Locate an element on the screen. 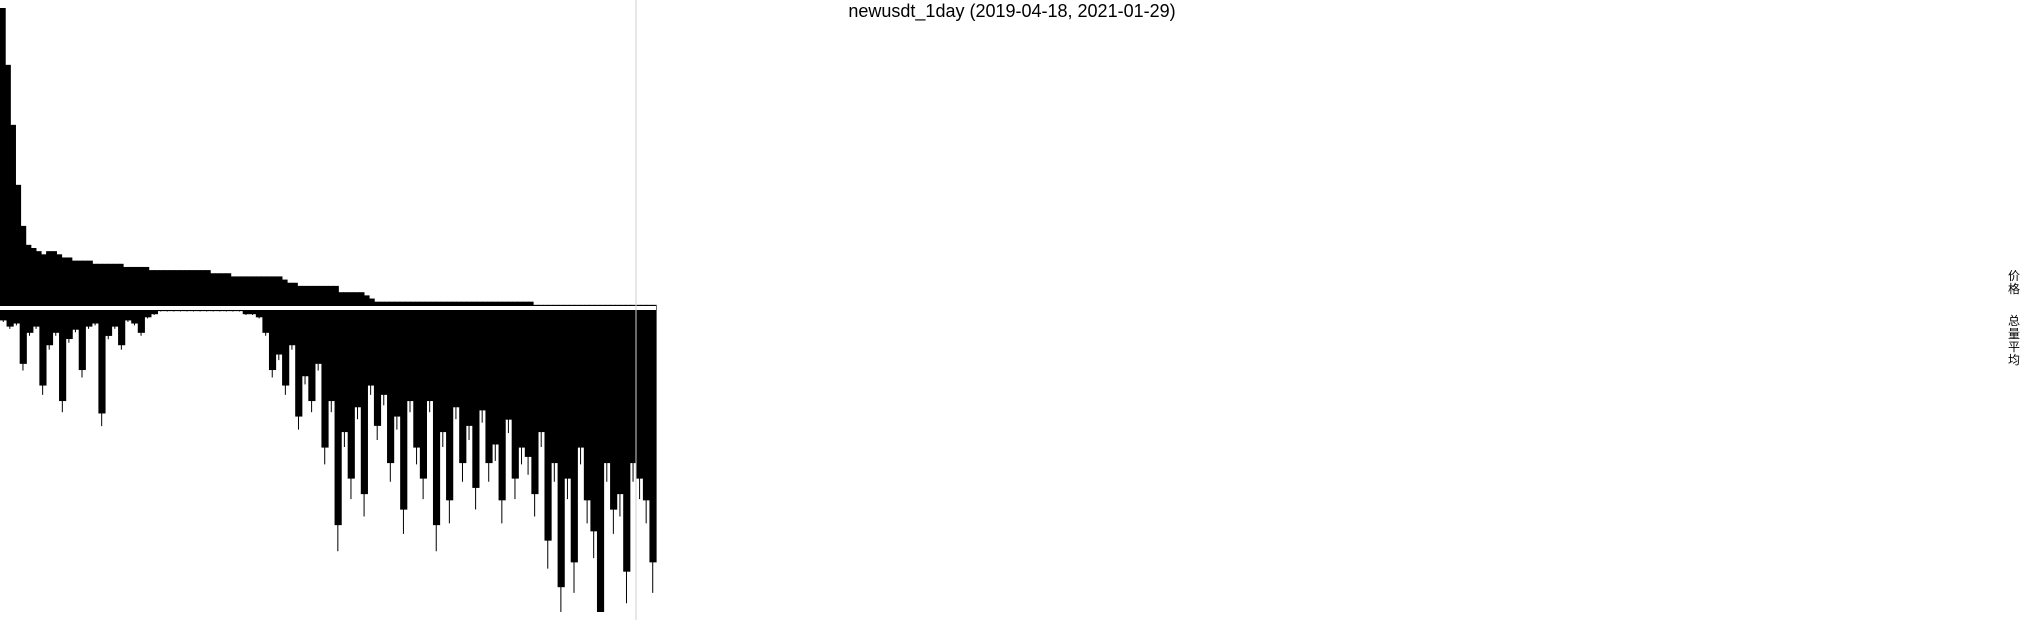 This screenshot has width=2024, height=620. volume-axis-label: 总量平均 is located at coordinates (2013, 340).